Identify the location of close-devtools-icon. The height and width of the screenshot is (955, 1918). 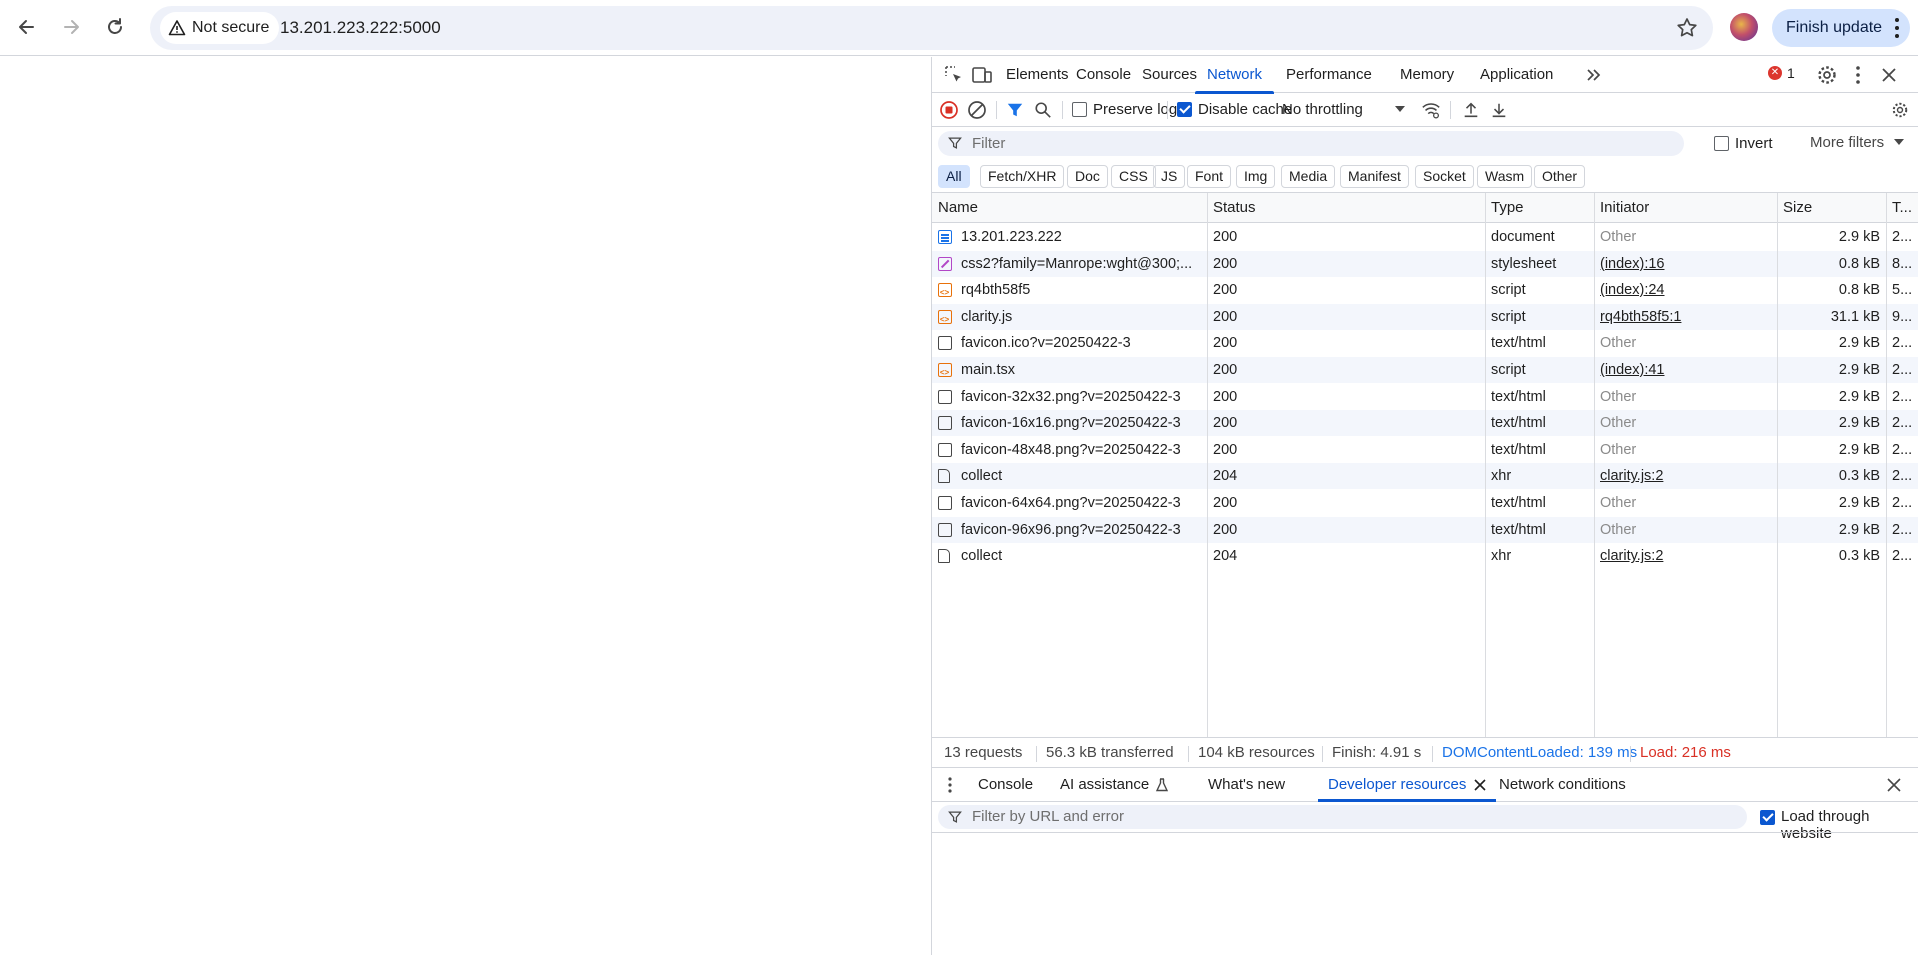
(1889, 75).